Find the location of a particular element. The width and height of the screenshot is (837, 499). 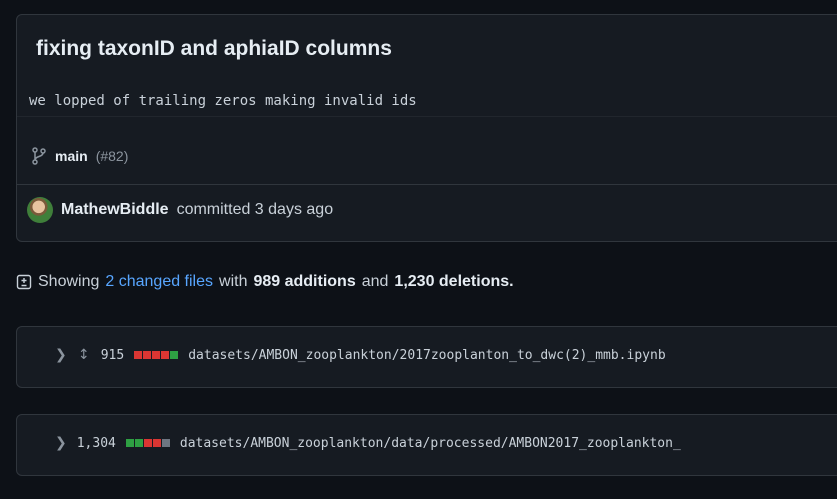

deletions-count: 1,230 deletions. is located at coordinates (454, 281).